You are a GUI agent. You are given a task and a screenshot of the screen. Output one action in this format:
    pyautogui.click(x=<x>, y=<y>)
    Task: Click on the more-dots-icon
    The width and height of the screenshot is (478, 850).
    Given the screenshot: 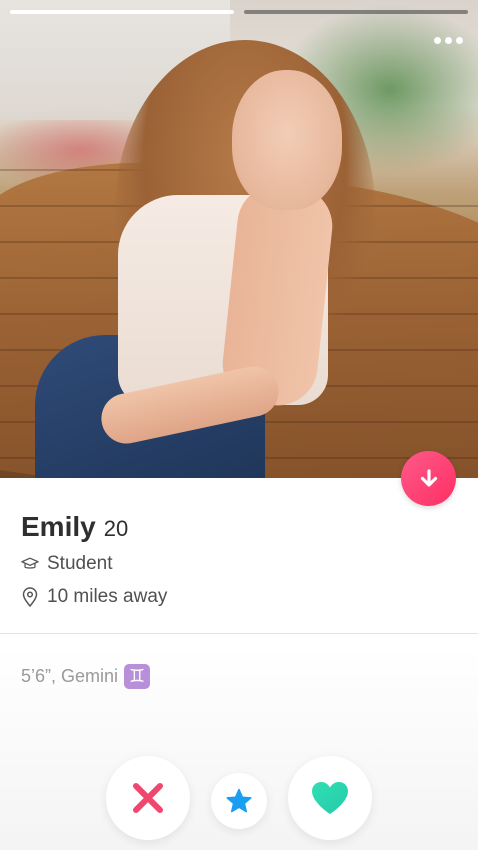 What is the action you would take?
    pyautogui.click(x=448, y=40)
    